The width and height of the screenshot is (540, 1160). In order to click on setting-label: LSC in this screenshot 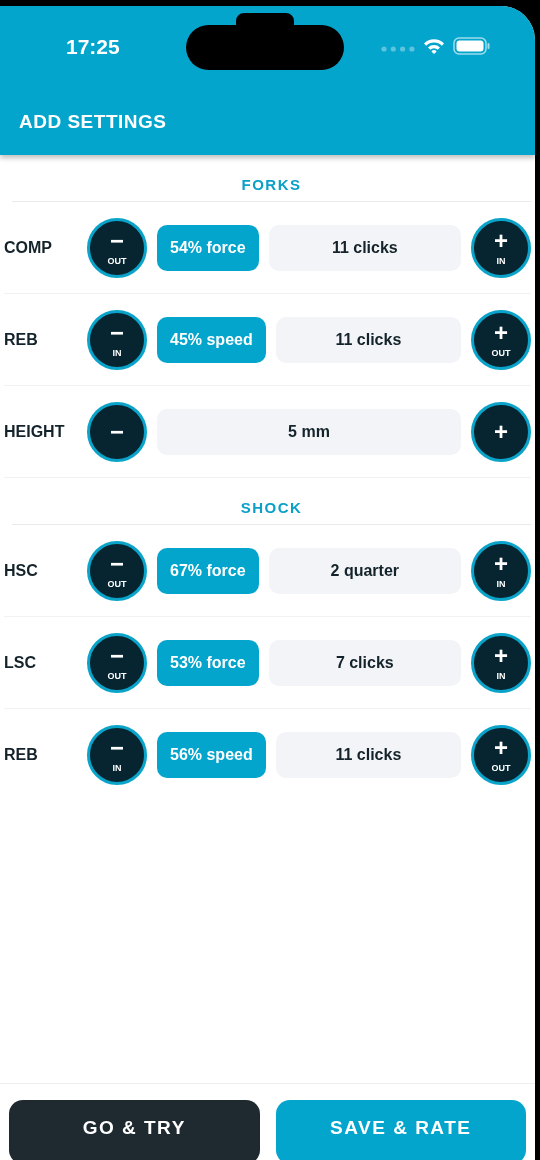, I will do `click(20, 662)`.